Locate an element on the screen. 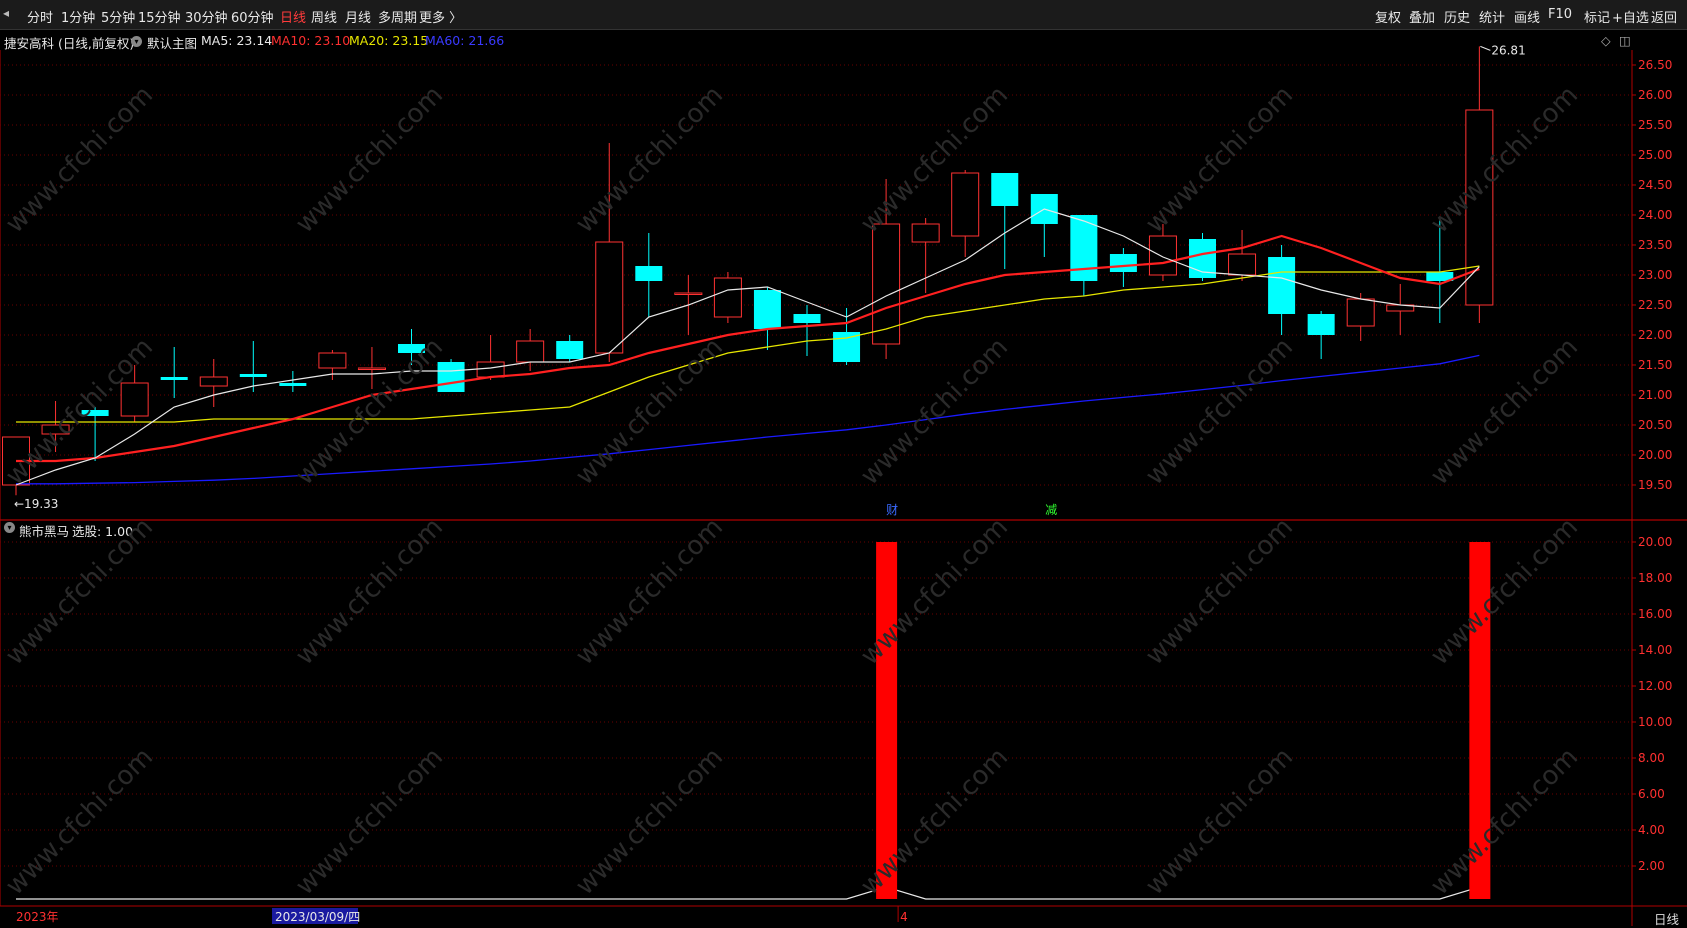  indicator-tick-label: 18.00 is located at coordinates (1655, 578).